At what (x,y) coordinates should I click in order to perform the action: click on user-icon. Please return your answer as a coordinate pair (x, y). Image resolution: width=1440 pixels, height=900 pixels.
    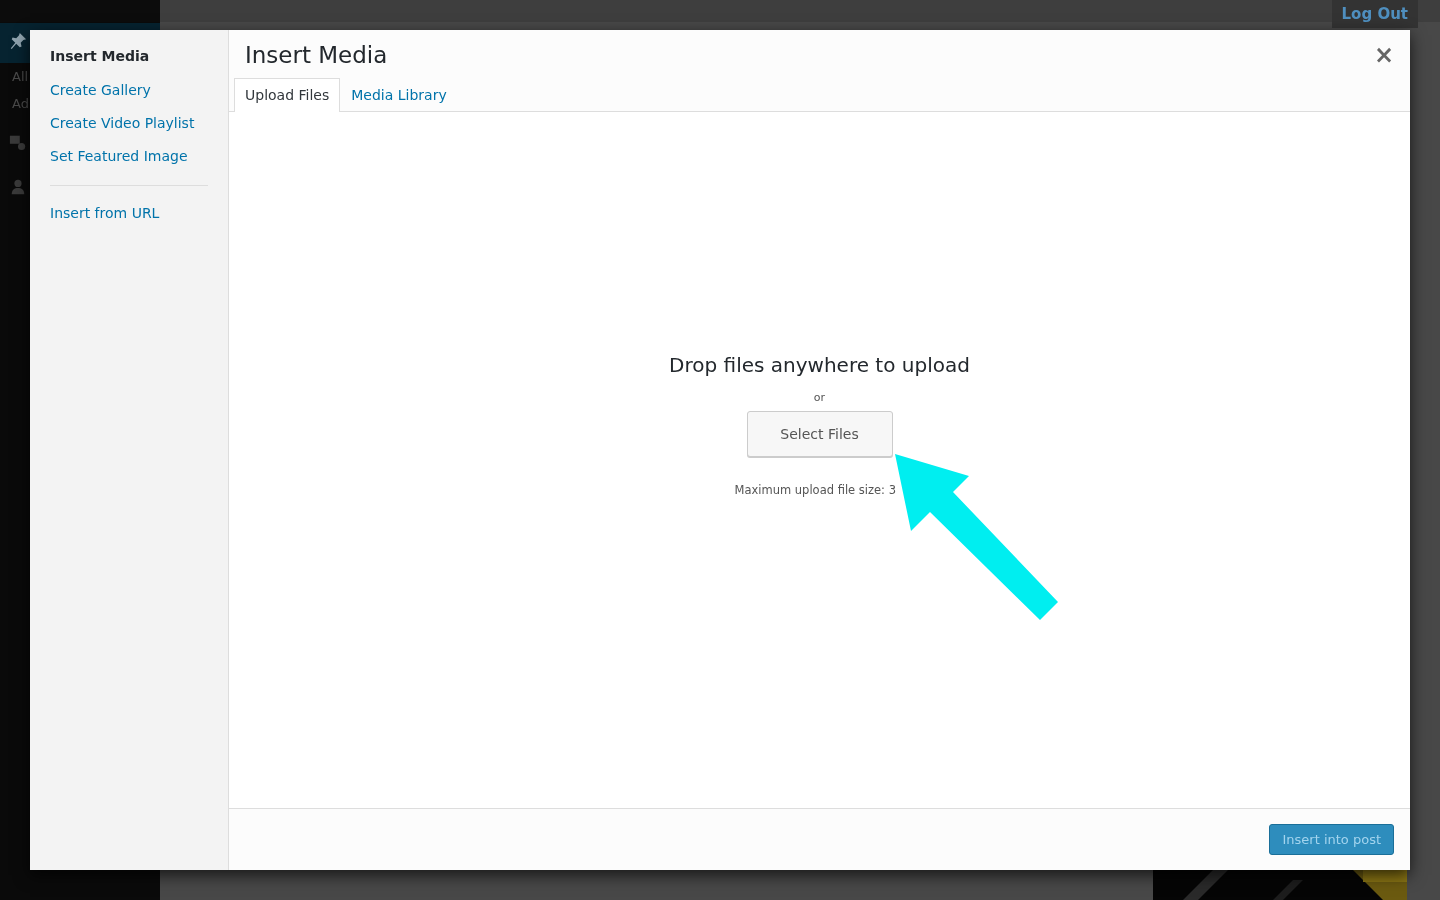
    Looking at the image, I should click on (18, 187).